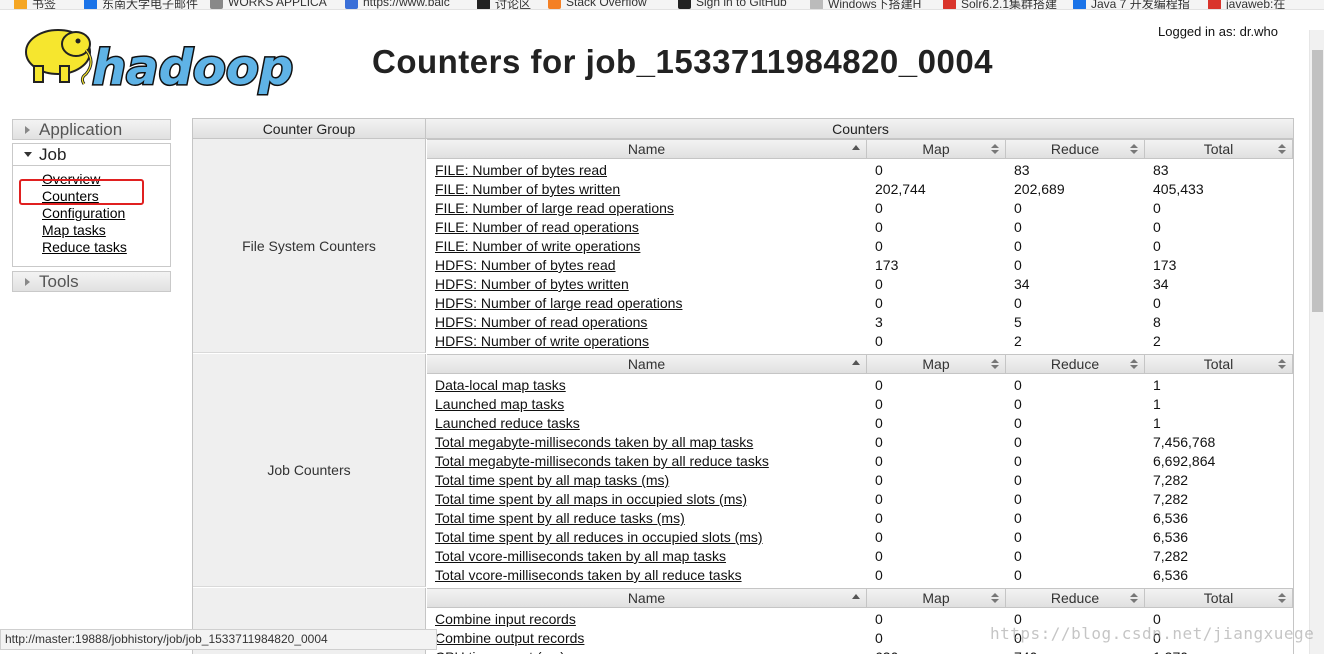 The width and height of the screenshot is (1324, 654). I want to click on counter-name-link: FILE: Number of bytes read, so click(521, 170).